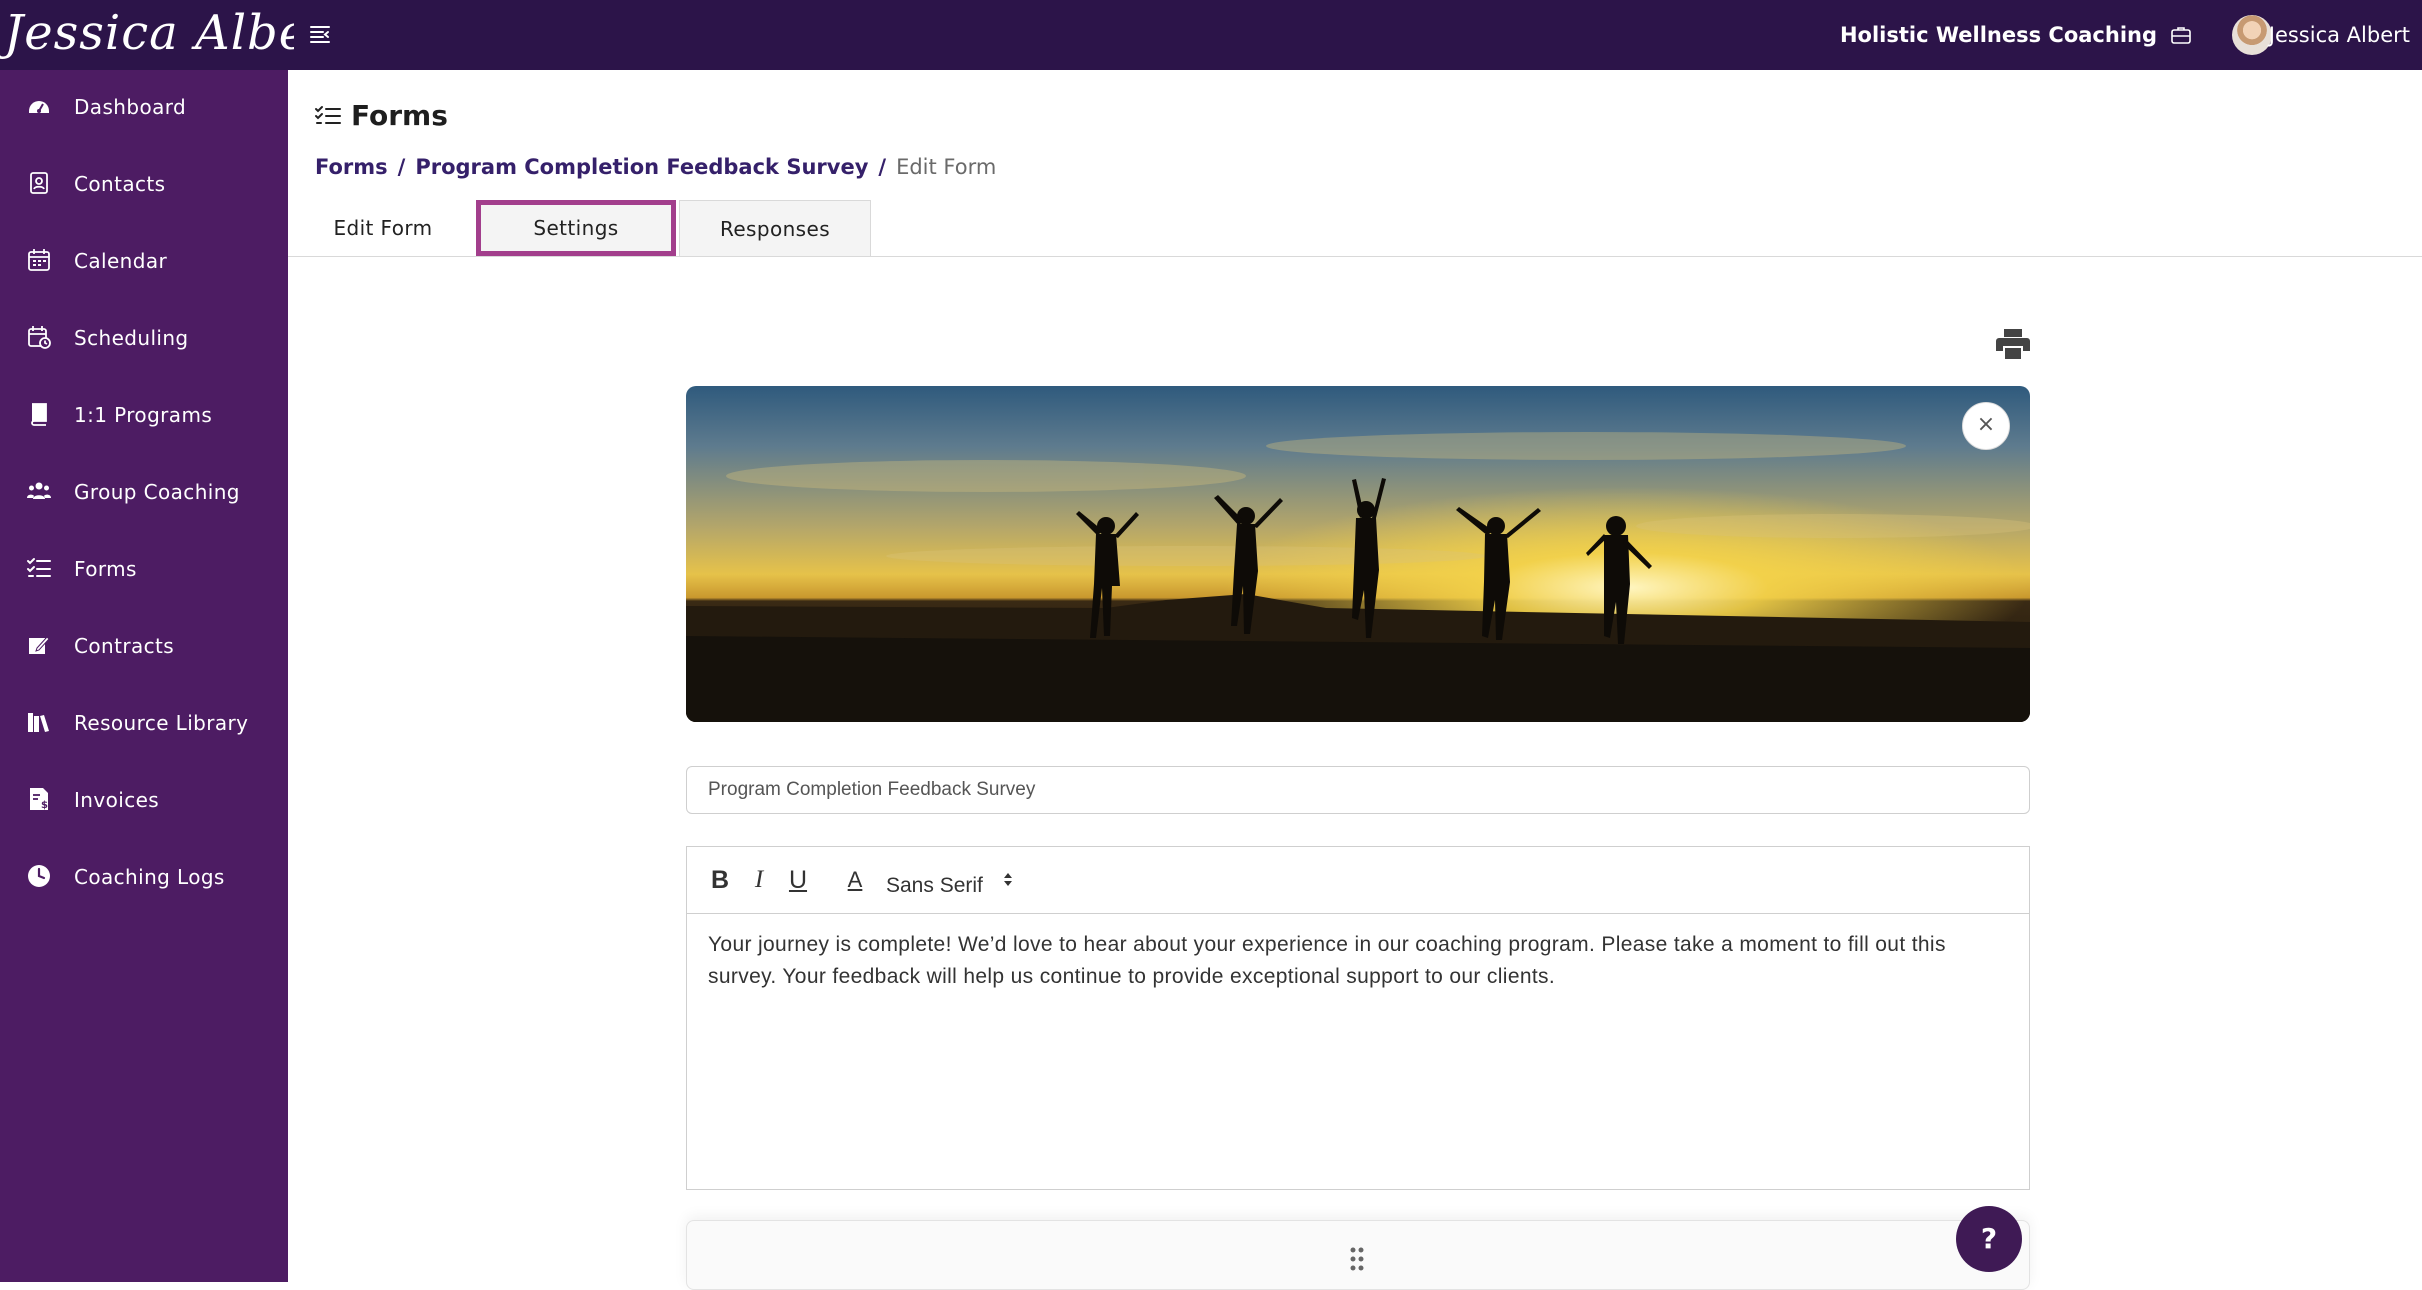  I want to click on sidebar-item-invoices: $ Invoices, so click(144, 799).